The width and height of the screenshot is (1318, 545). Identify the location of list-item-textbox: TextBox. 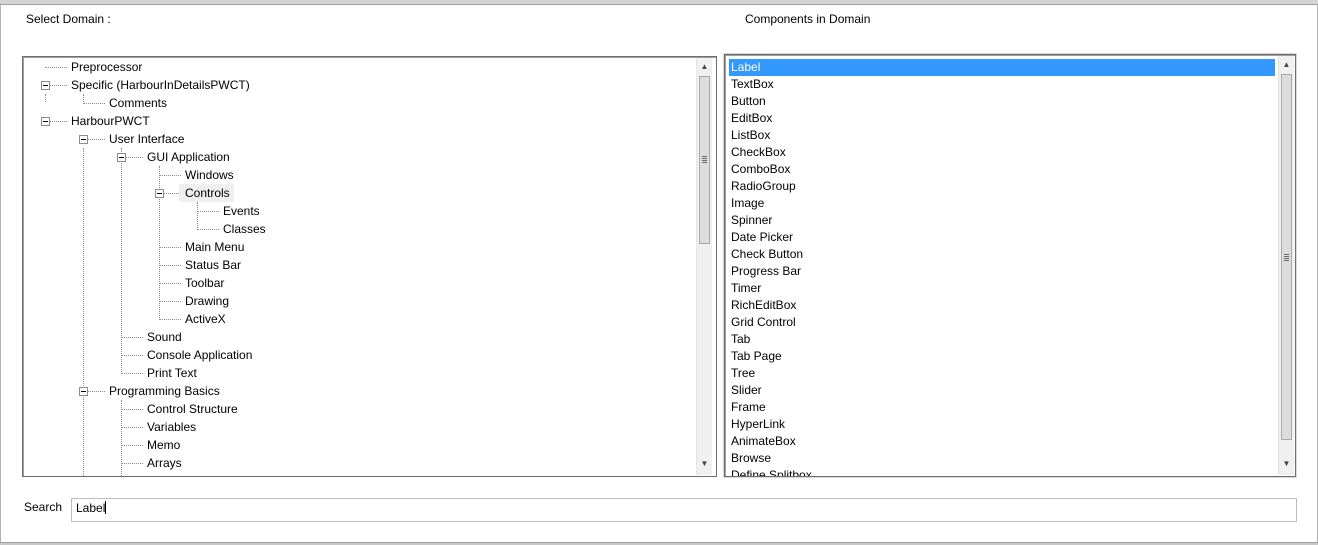
(1002, 84).